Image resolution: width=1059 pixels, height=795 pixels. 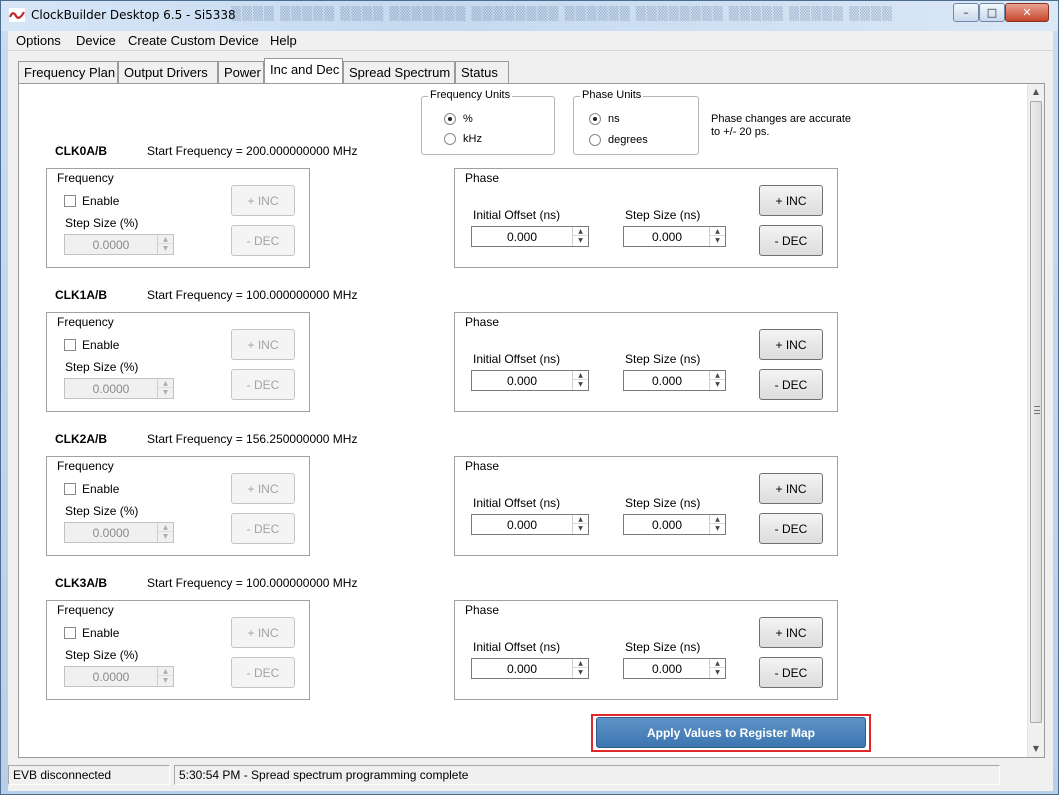 I want to click on window-title: ClockBuilder Desktop 6.5 - Si5338, so click(x=133, y=15).